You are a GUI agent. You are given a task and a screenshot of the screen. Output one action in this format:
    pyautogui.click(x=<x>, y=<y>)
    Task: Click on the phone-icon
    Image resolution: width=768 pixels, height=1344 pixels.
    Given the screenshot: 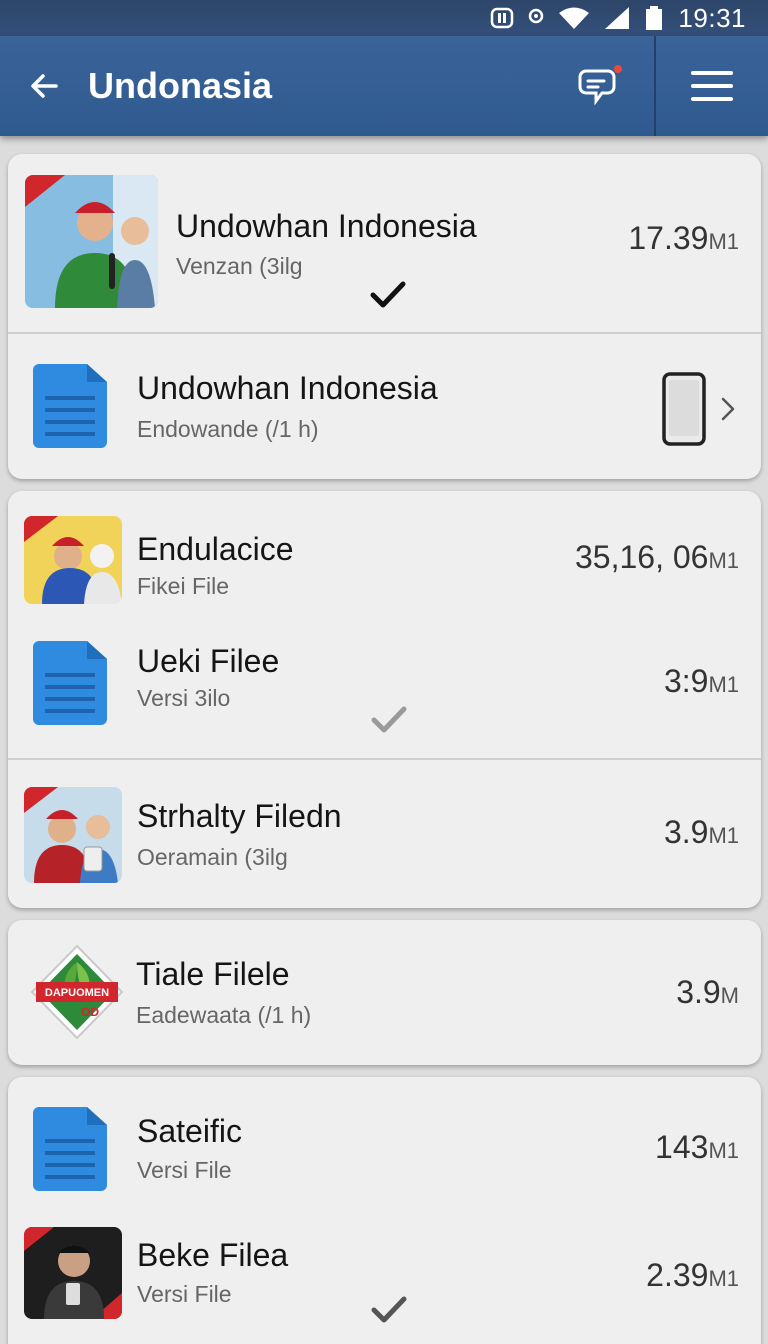 What is the action you would take?
    pyautogui.click(x=684, y=409)
    